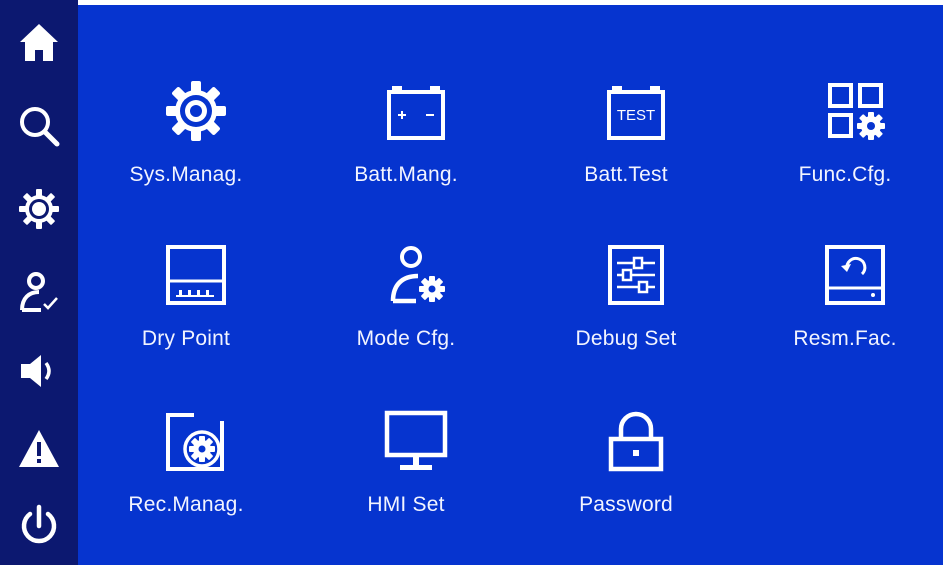 Image resolution: width=948 pixels, height=565 pixels. I want to click on menu-item-label: HMI Set, so click(406, 504).